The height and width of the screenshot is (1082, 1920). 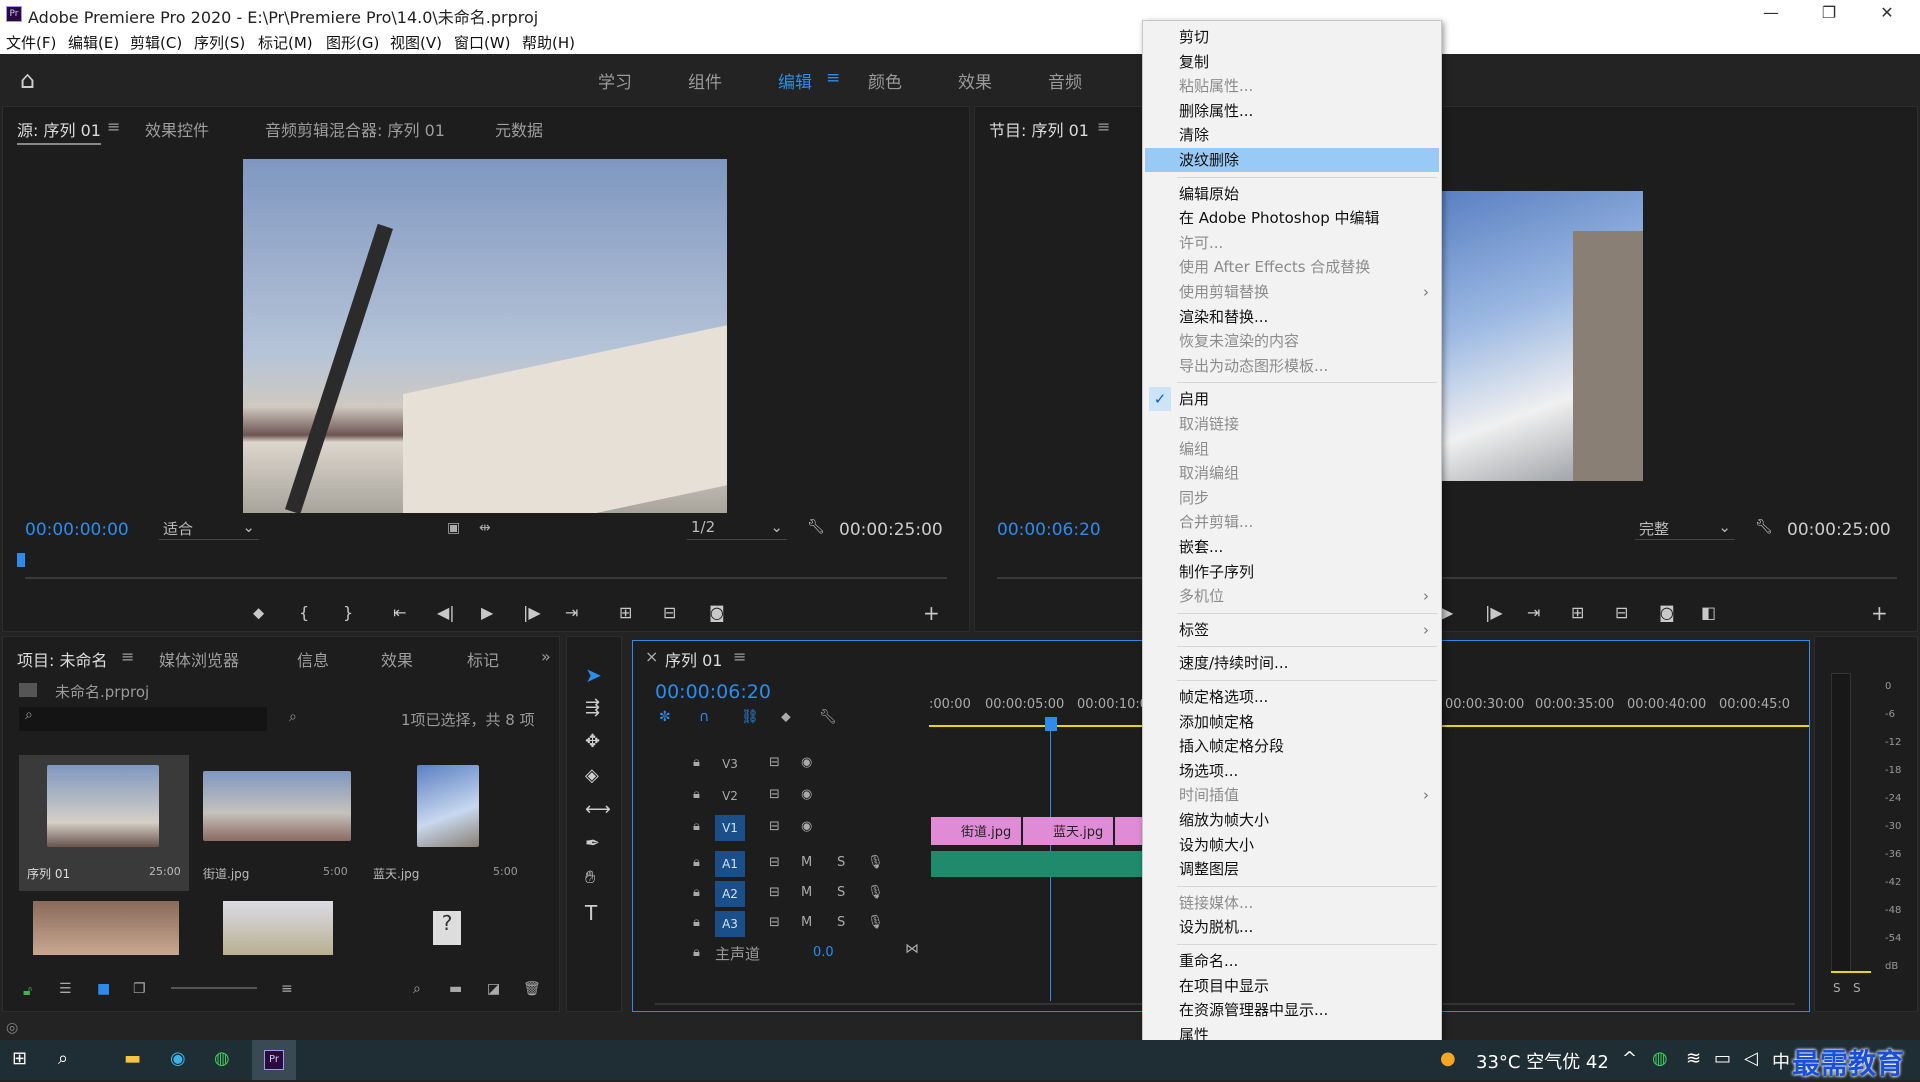 What do you see at coordinates (417, 989) in the screenshot?
I see `find-icon: ⌕` at bounding box center [417, 989].